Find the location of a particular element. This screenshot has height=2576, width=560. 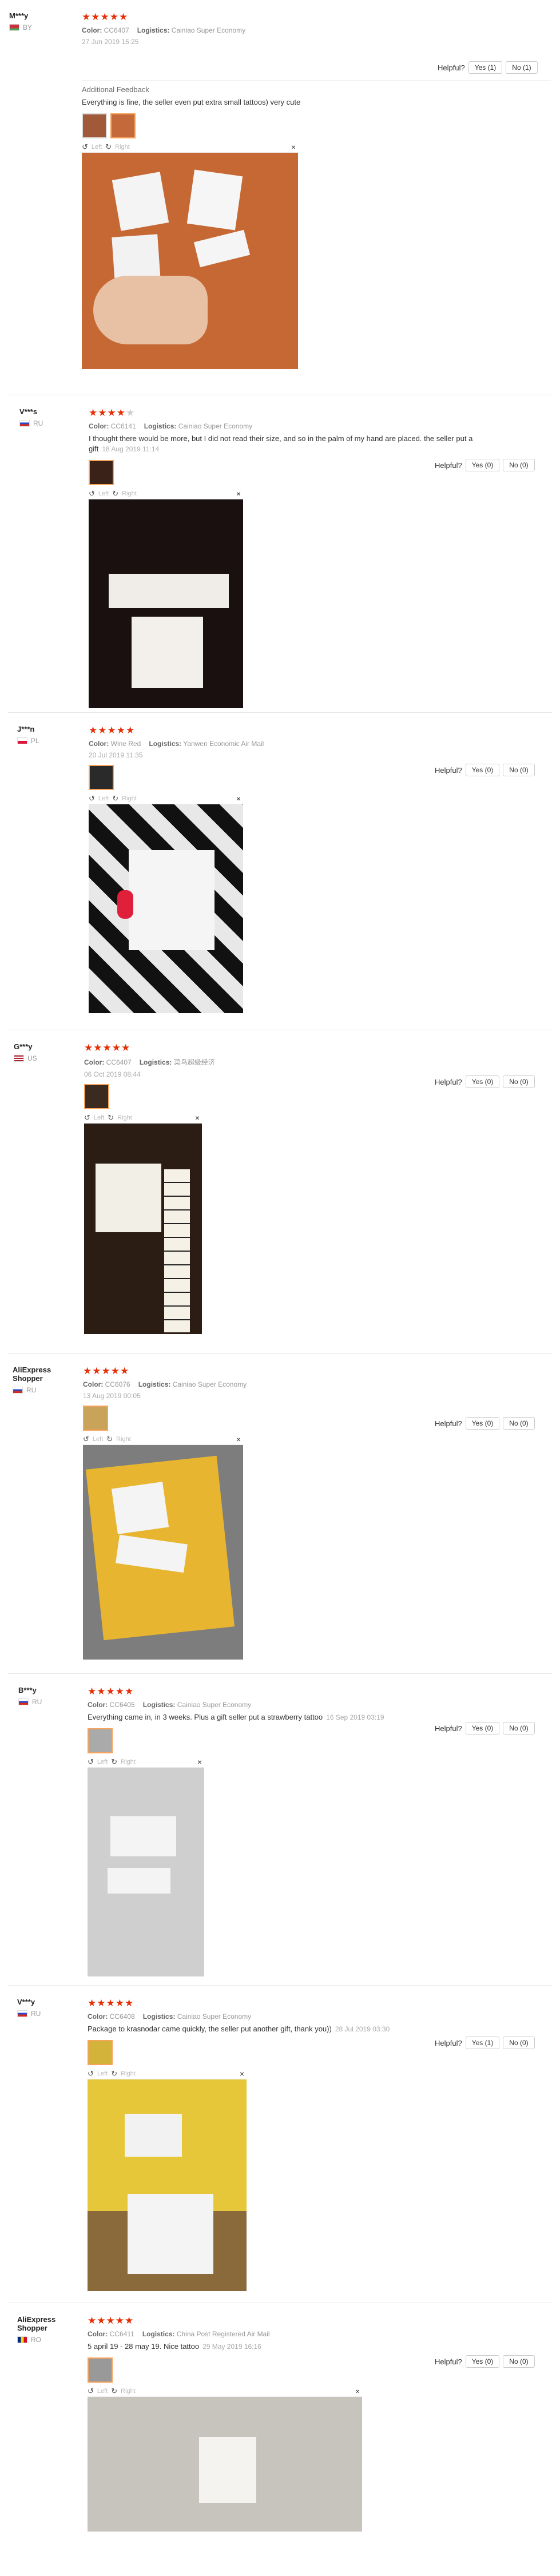

reviewer-country: BY is located at coordinates (43, 27).